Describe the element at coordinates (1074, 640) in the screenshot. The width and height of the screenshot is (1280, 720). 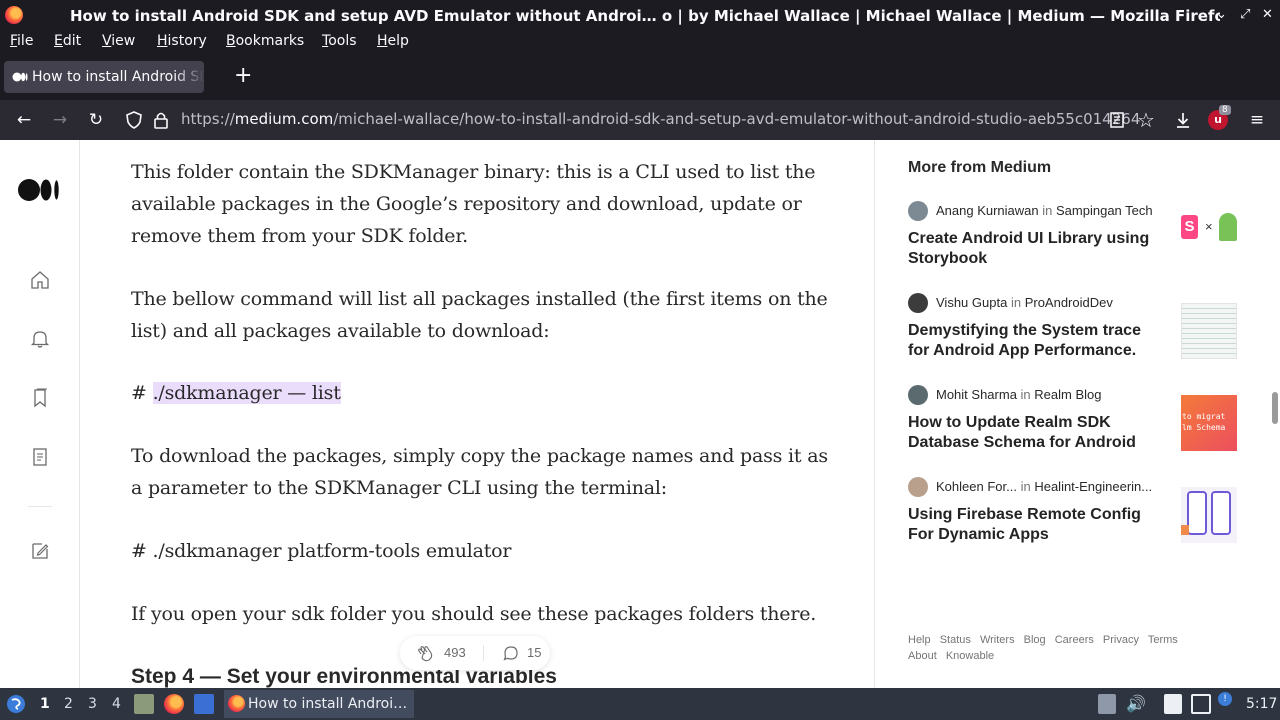
I see `footer-link-careers: Careers` at that location.